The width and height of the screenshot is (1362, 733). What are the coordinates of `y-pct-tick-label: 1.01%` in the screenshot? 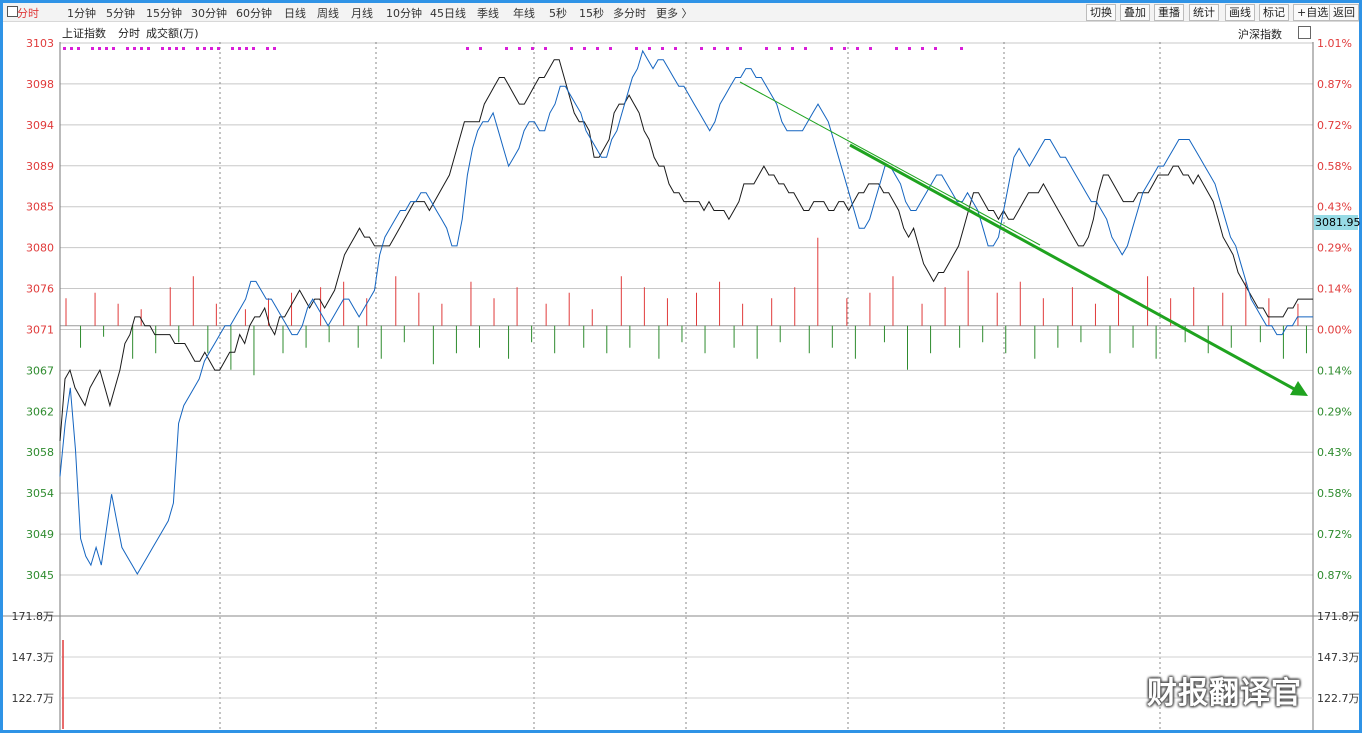 It's located at (1334, 43).